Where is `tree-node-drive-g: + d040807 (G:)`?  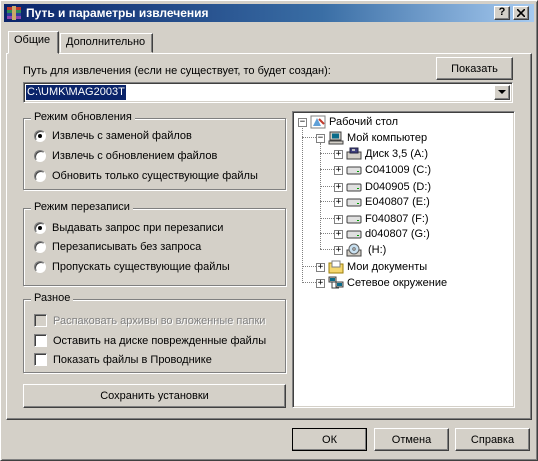 tree-node-drive-g: + d040807 (G:) is located at coordinates (382, 234).